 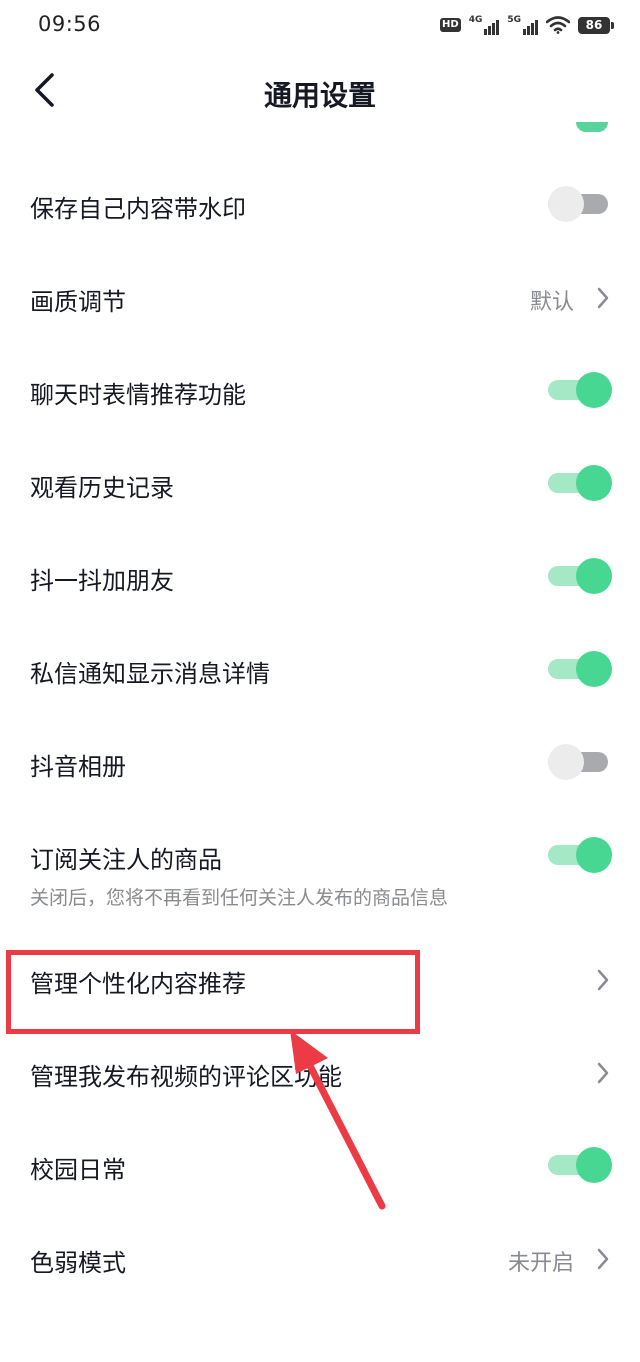 What do you see at coordinates (70, 24) in the screenshot?
I see `status-time: 09:56` at bounding box center [70, 24].